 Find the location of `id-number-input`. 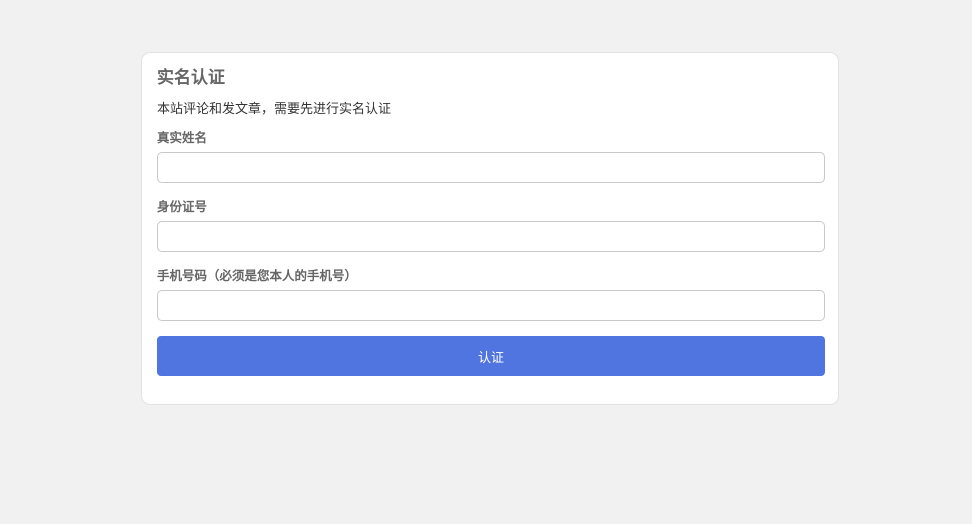

id-number-input is located at coordinates (491, 236).